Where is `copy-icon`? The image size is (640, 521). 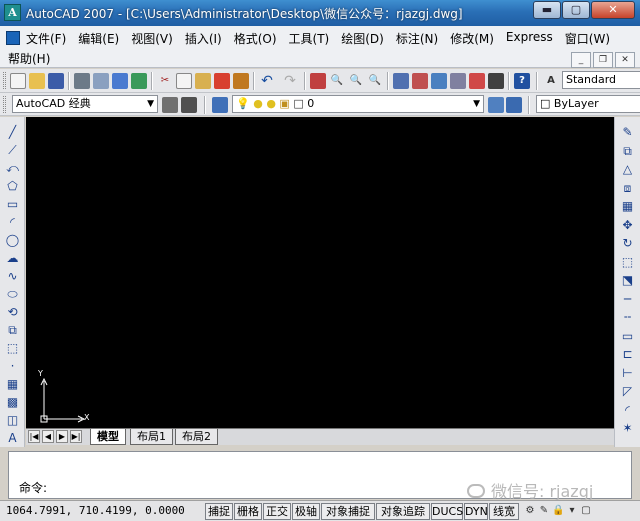 copy-icon is located at coordinates (184, 81).